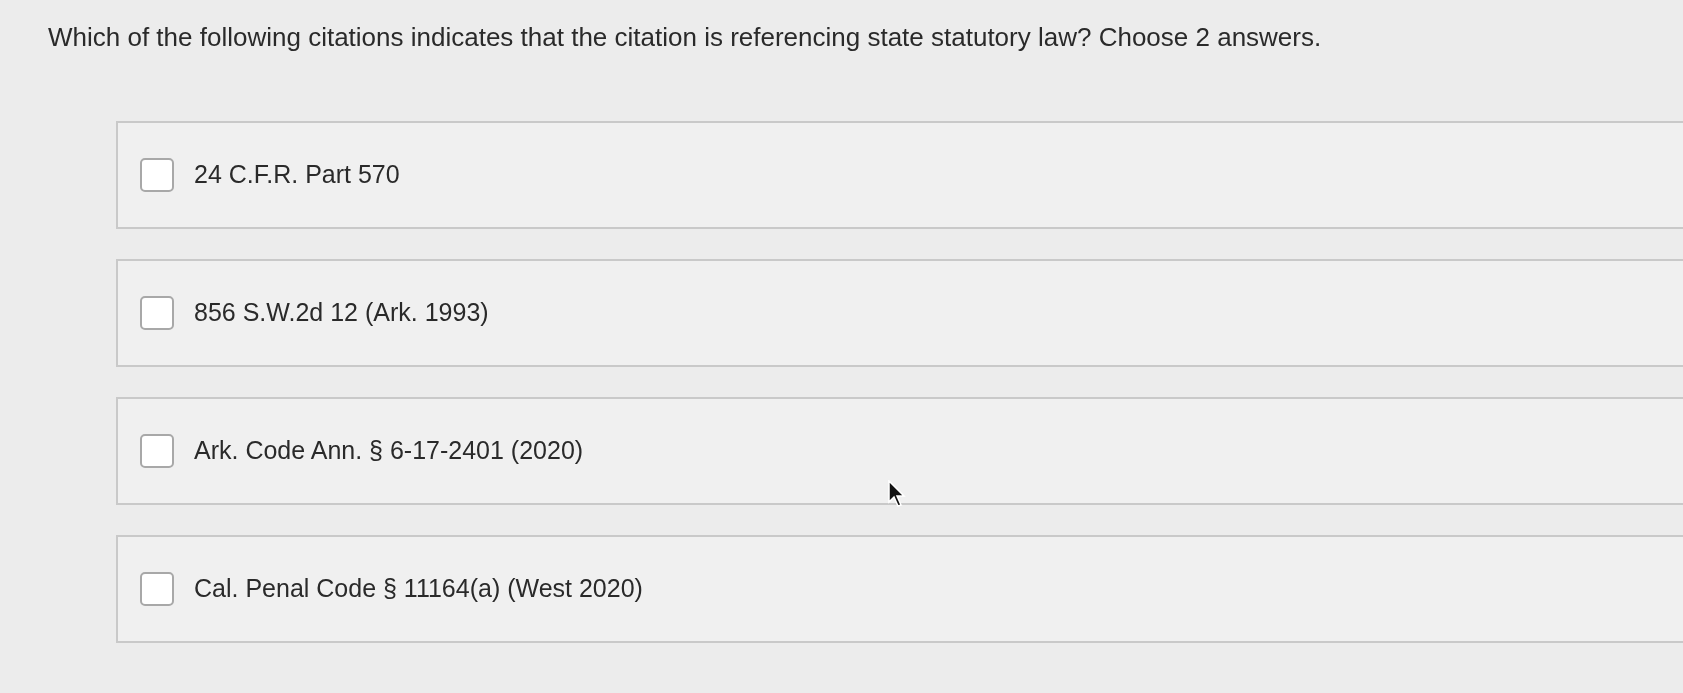 This screenshot has width=1683, height=693. Describe the element at coordinates (899, 313) in the screenshot. I see `answer-option: 856 S.W.2d 12 (Ark. 1993)` at that location.